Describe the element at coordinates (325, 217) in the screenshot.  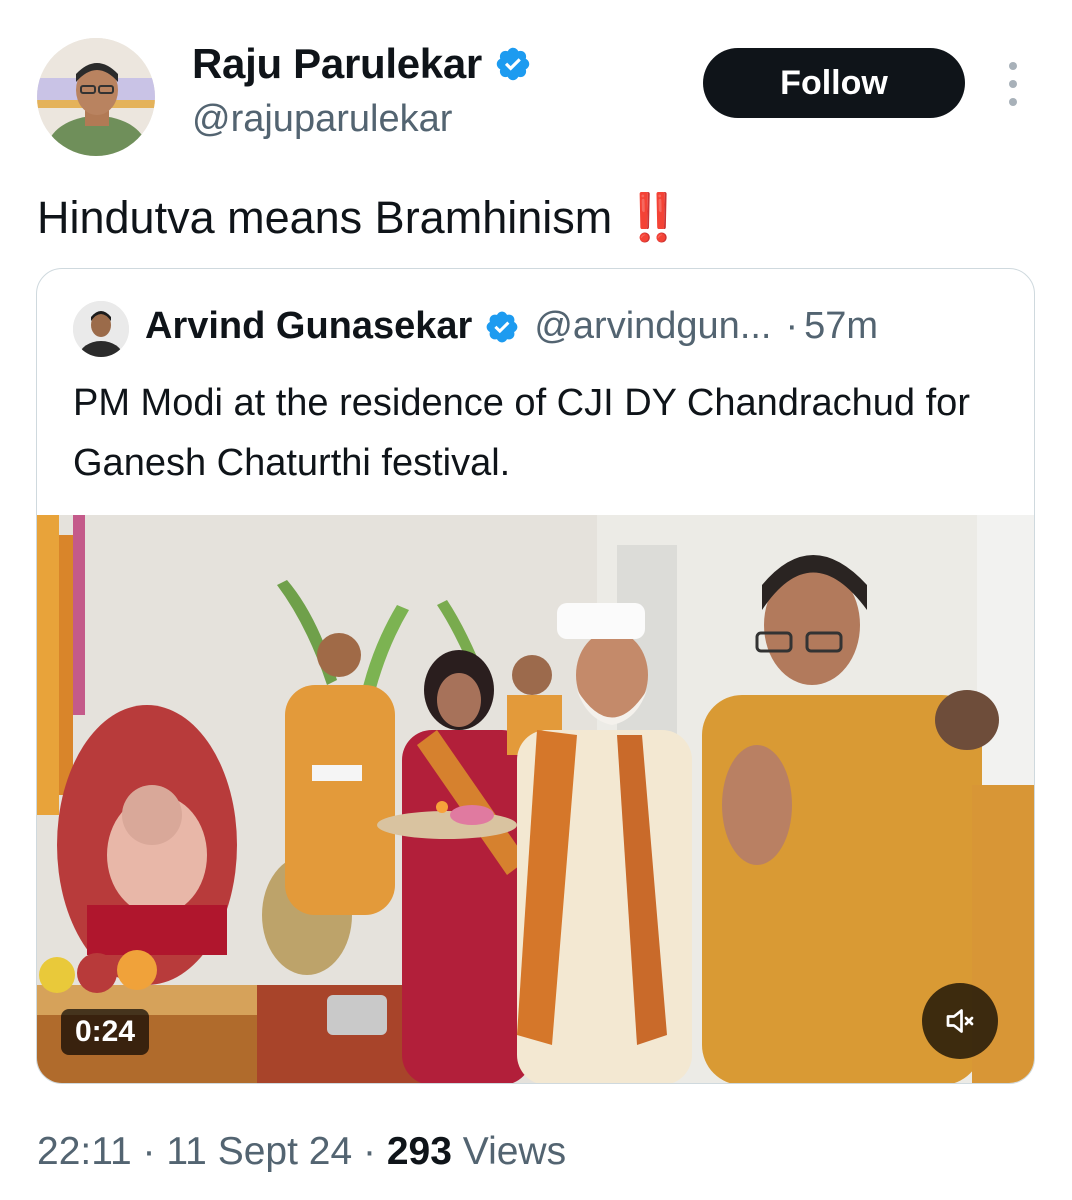
I see `tweet-text-body: Hindutva means Bramhinism` at that location.